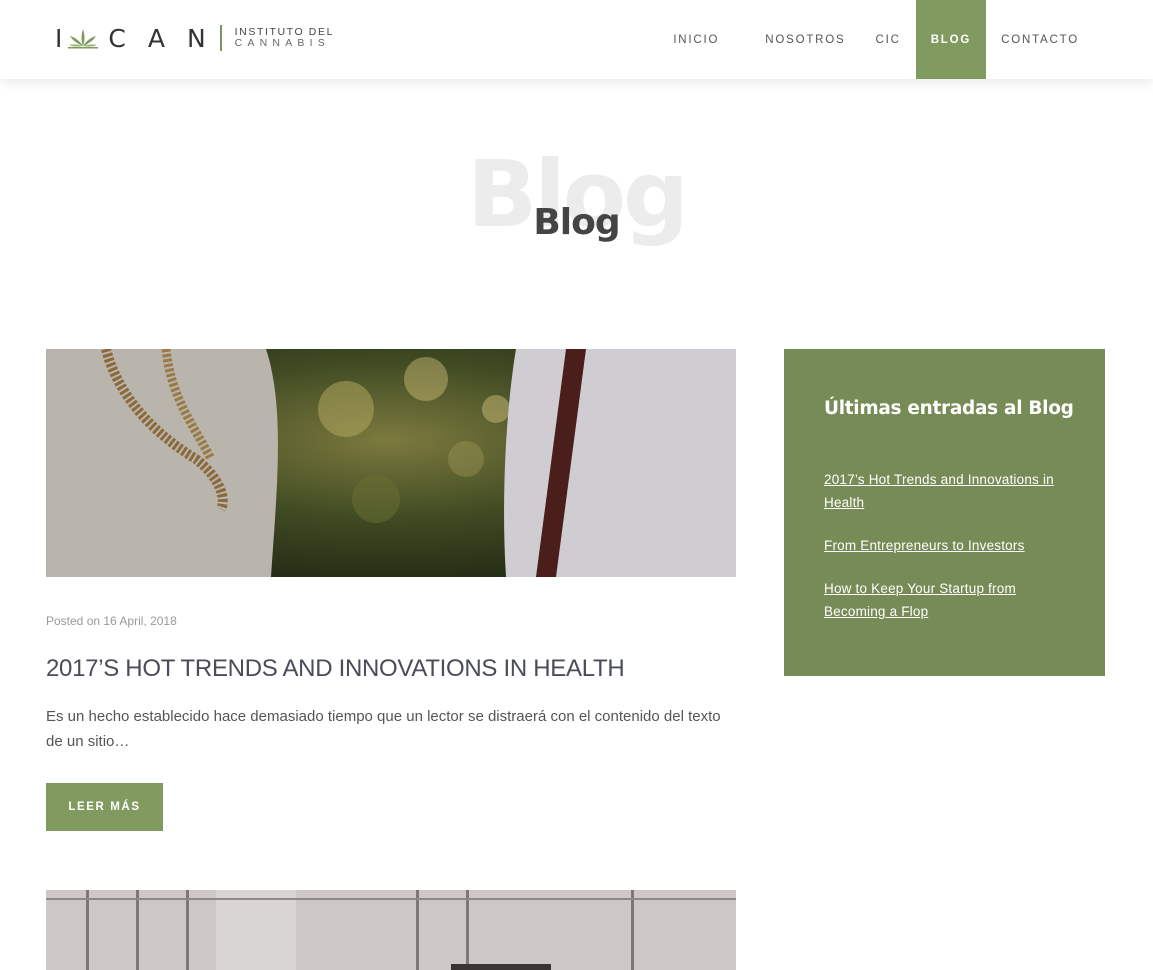 This screenshot has width=1153, height=970. Describe the element at coordinates (111, 621) in the screenshot. I see `post-date: Posted on 16 April, 2018` at that location.